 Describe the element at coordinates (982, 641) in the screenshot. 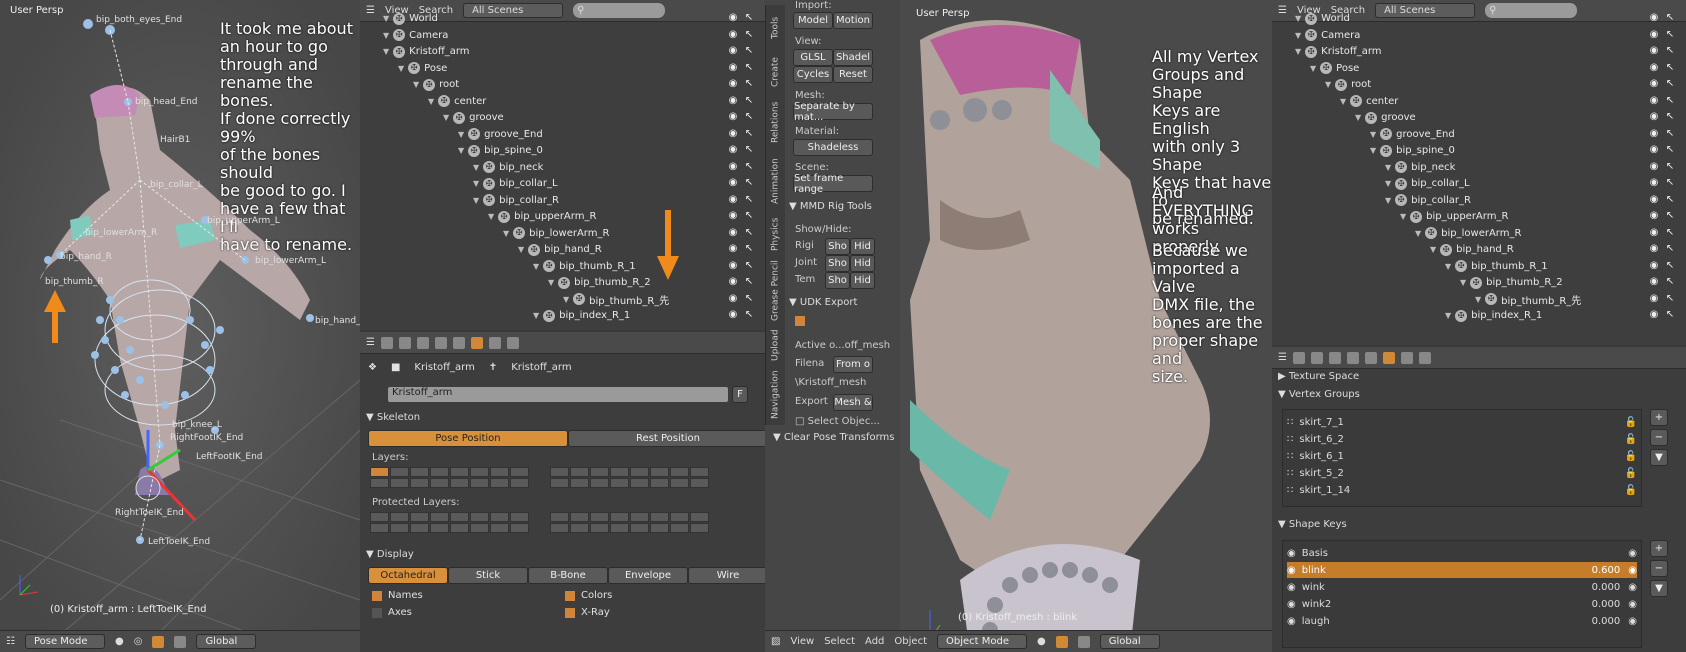

I see `mode-select: Object Mode` at that location.